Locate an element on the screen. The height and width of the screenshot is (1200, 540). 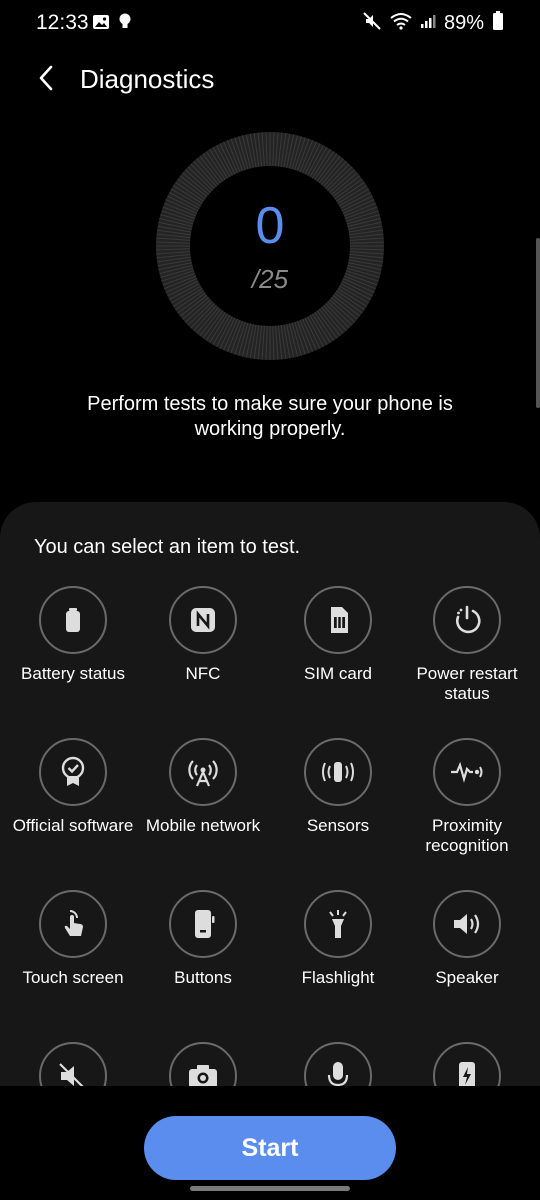
test-item: Buttons is located at coordinates (203, 939).